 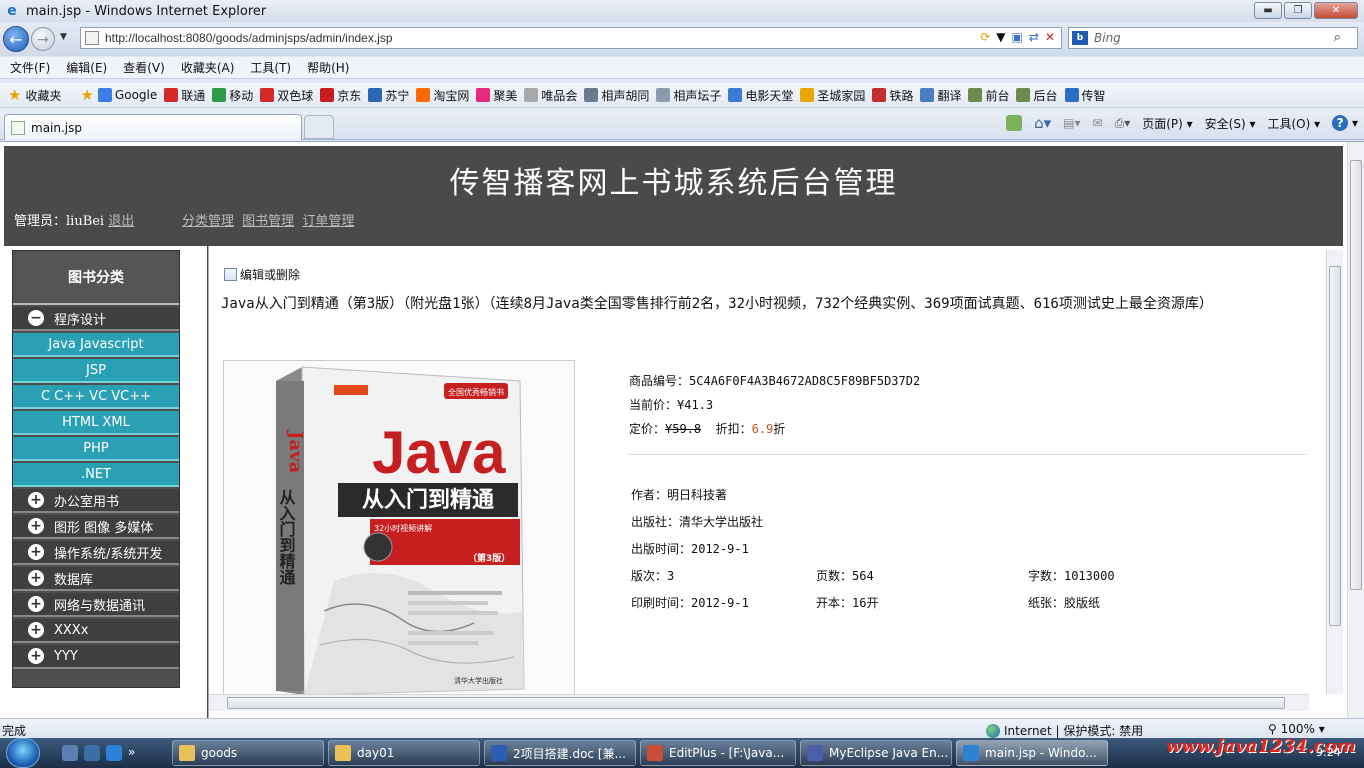 What do you see at coordinates (404, 753) in the screenshot?
I see `task-day01: day01` at bounding box center [404, 753].